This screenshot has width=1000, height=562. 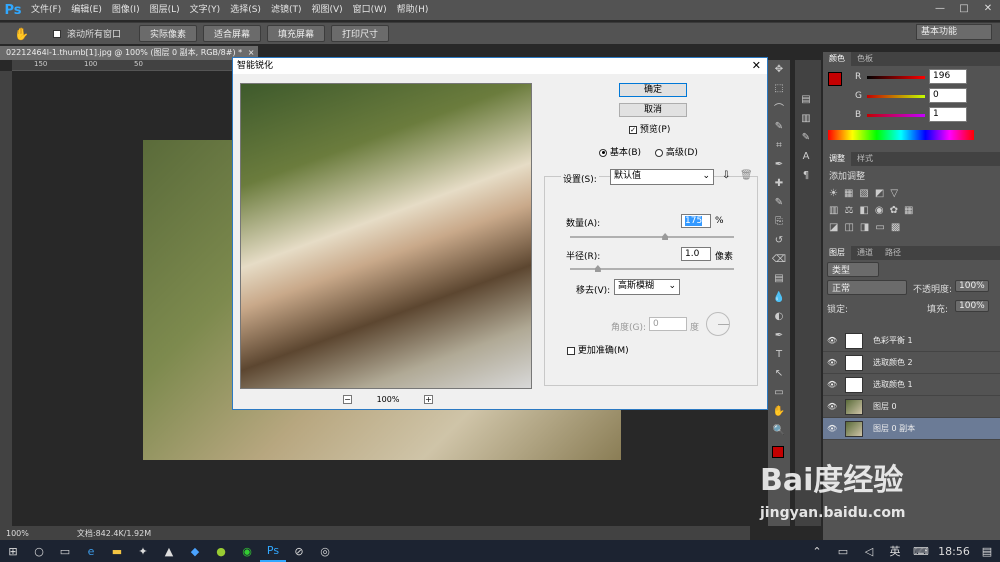 What do you see at coordinates (835, 79) in the screenshot?
I see `foreground-color-swatch` at bounding box center [835, 79].